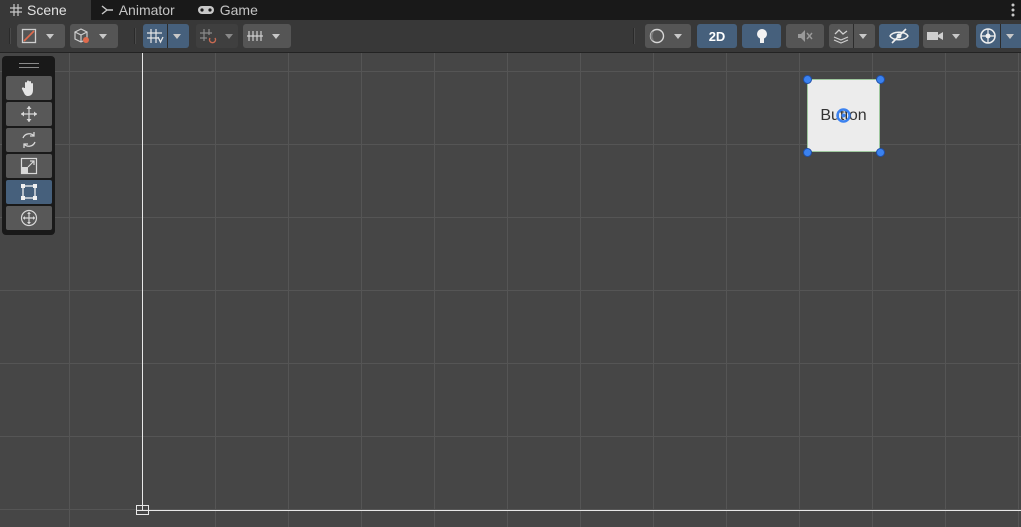 This screenshot has width=1021, height=527. What do you see at coordinates (238, 10) in the screenshot?
I see `tab-game-label: Game` at bounding box center [238, 10].